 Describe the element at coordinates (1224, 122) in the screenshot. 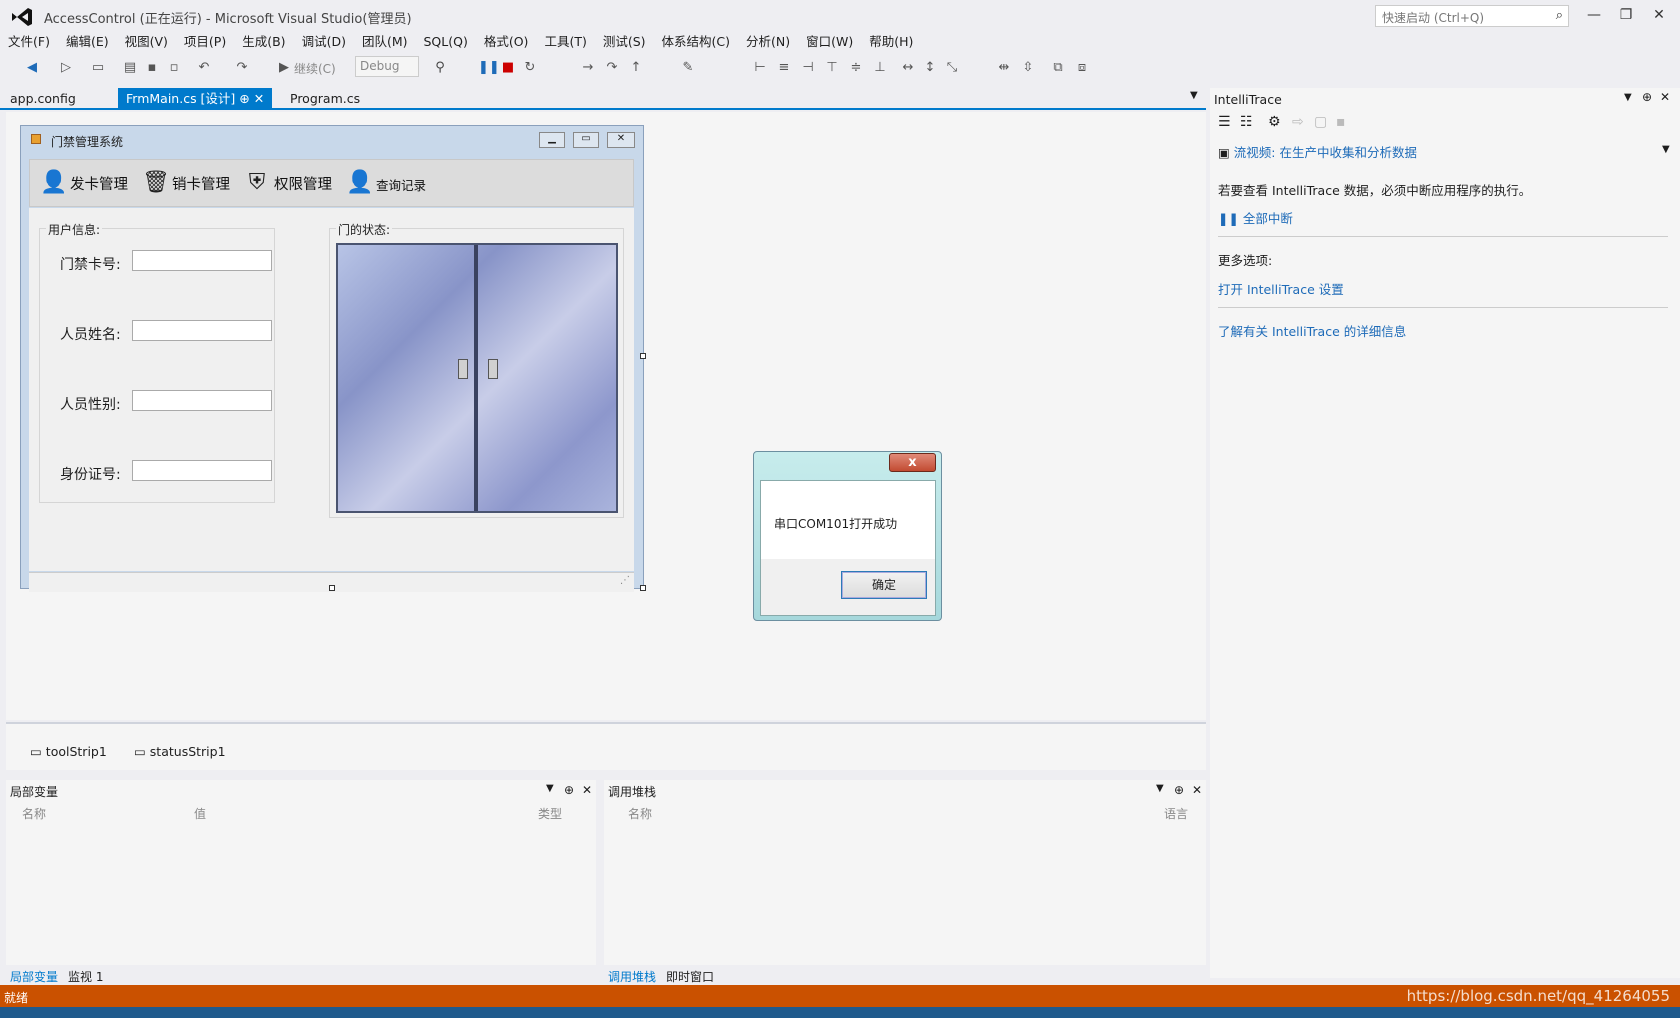

I see `events-view-icon: ☰` at that location.